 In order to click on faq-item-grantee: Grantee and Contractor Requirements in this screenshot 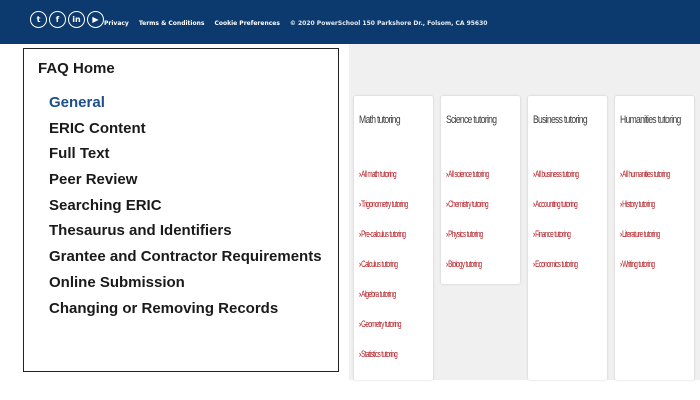, I will do `click(185, 257)`.